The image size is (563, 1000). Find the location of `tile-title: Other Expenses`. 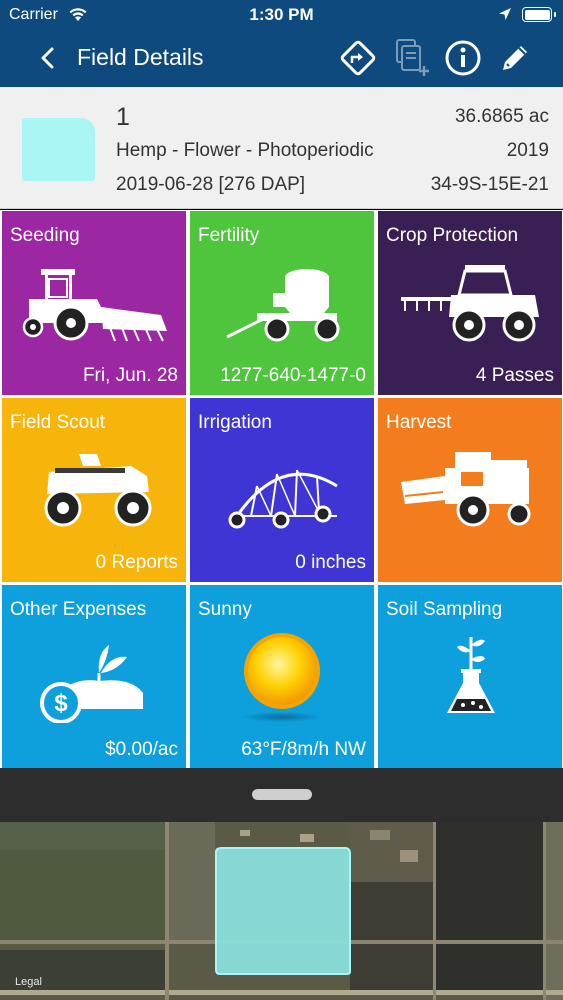

tile-title: Other Expenses is located at coordinates (78, 609).